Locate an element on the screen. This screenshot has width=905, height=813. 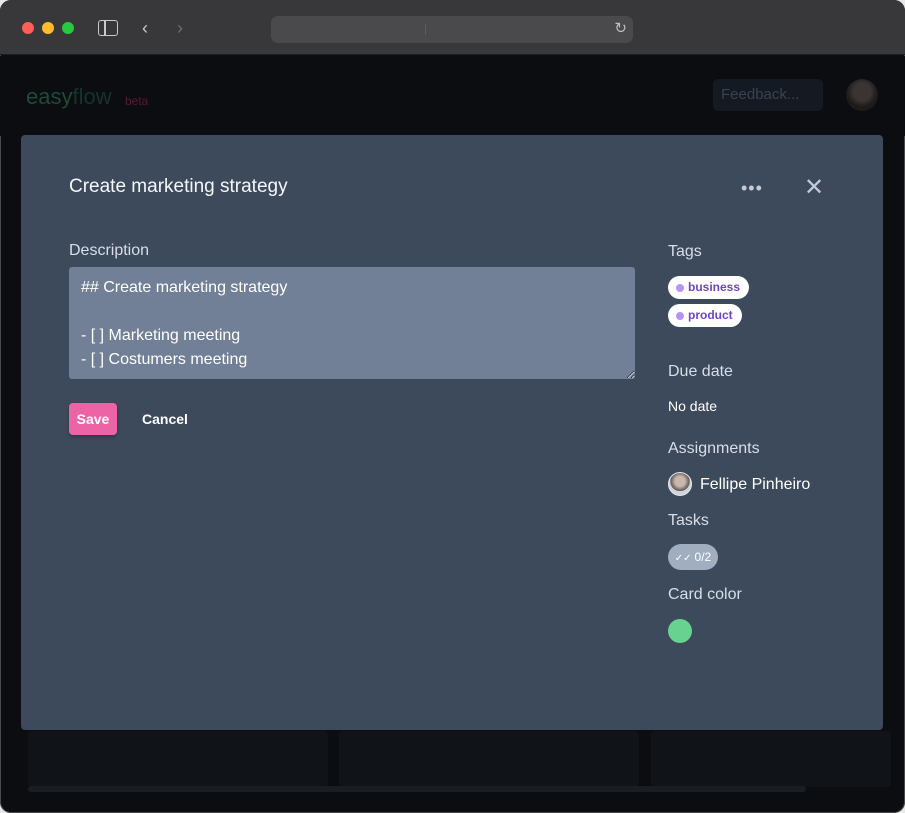
tag-label: product is located at coordinates (710, 315).